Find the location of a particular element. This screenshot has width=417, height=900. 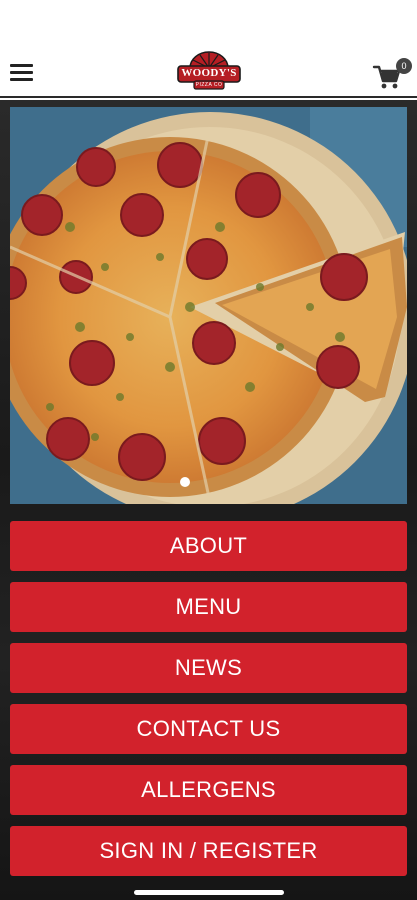

about-button: ABOUT is located at coordinates (208, 546).